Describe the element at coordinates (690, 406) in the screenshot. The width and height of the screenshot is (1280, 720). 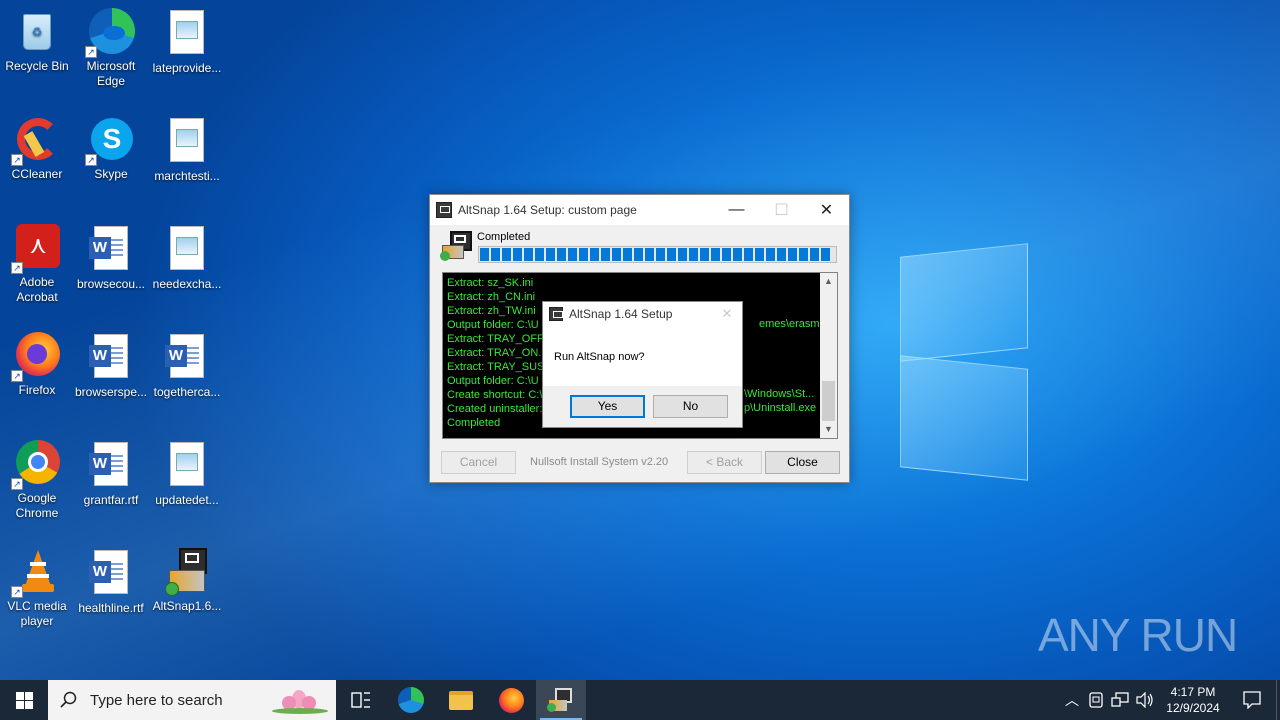
I see `no-button: No` at that location.